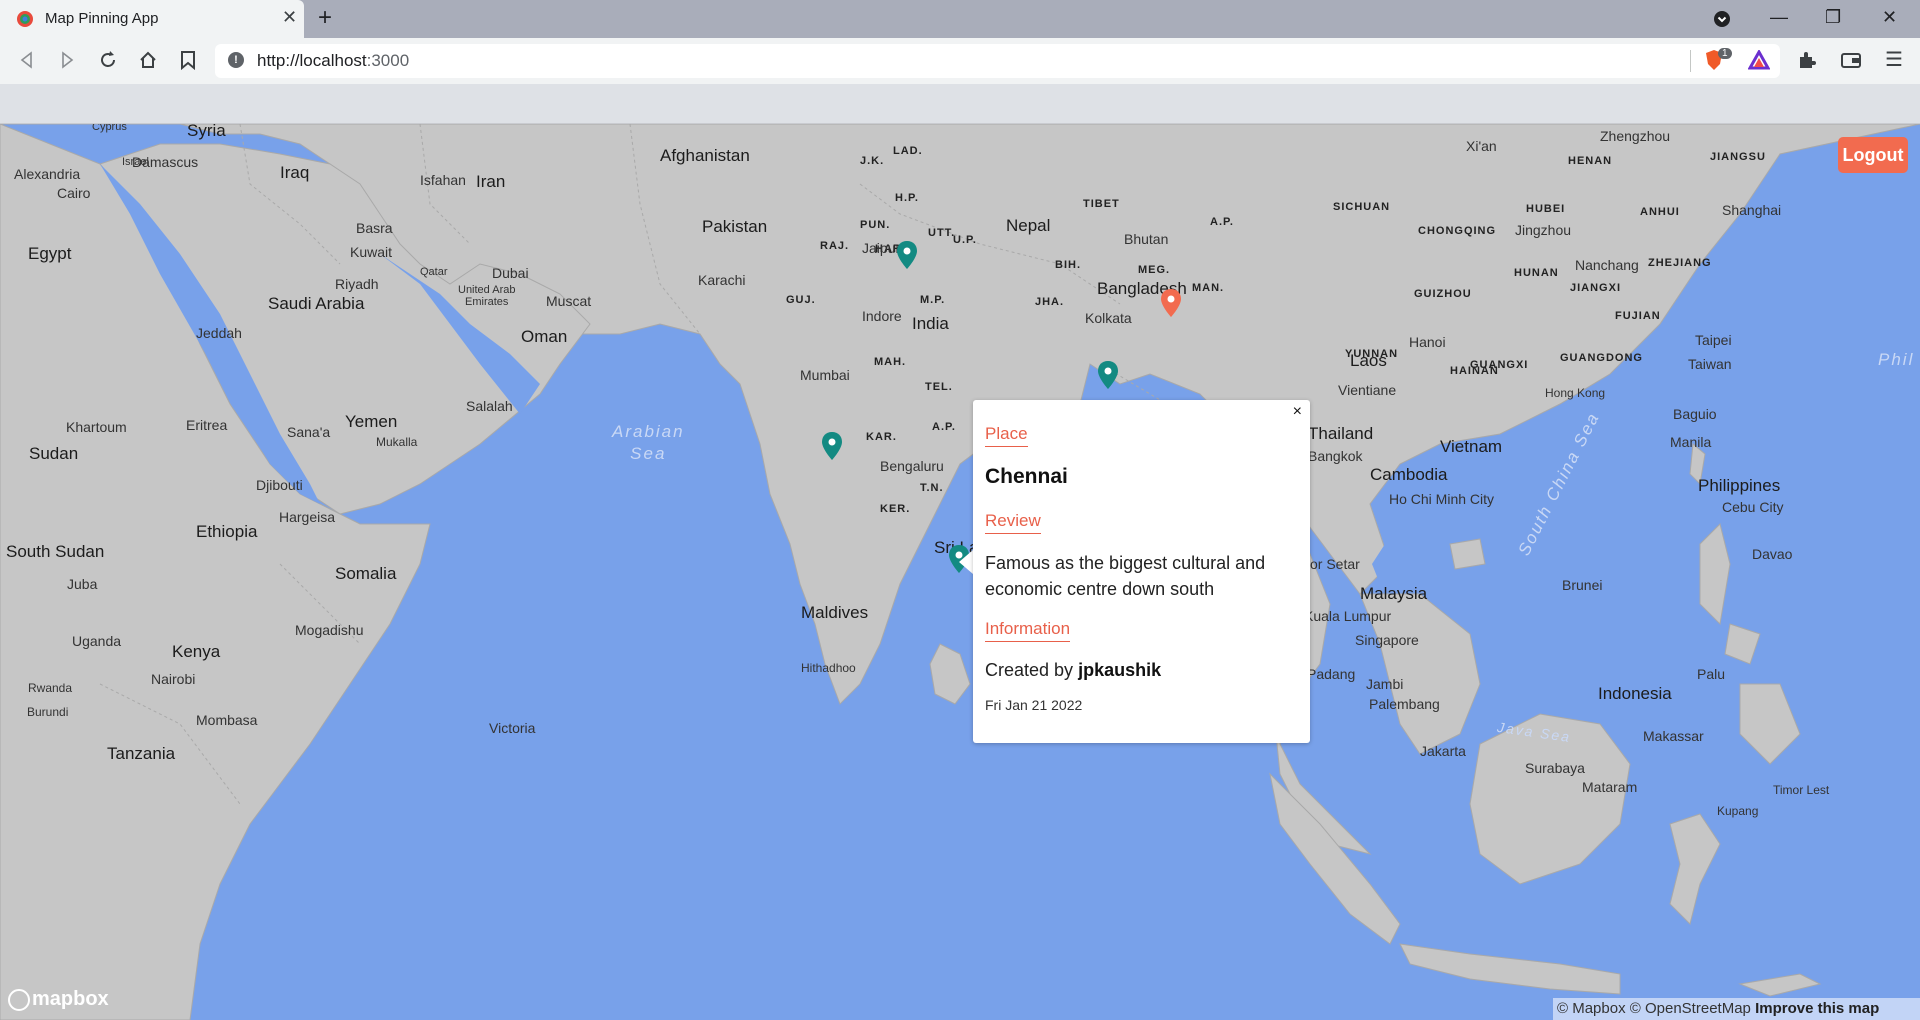 The image size is (1920, 1020). Describe the element at coordinates (491, 181) in the screenshot. I see `map-label: Iran` at that location.